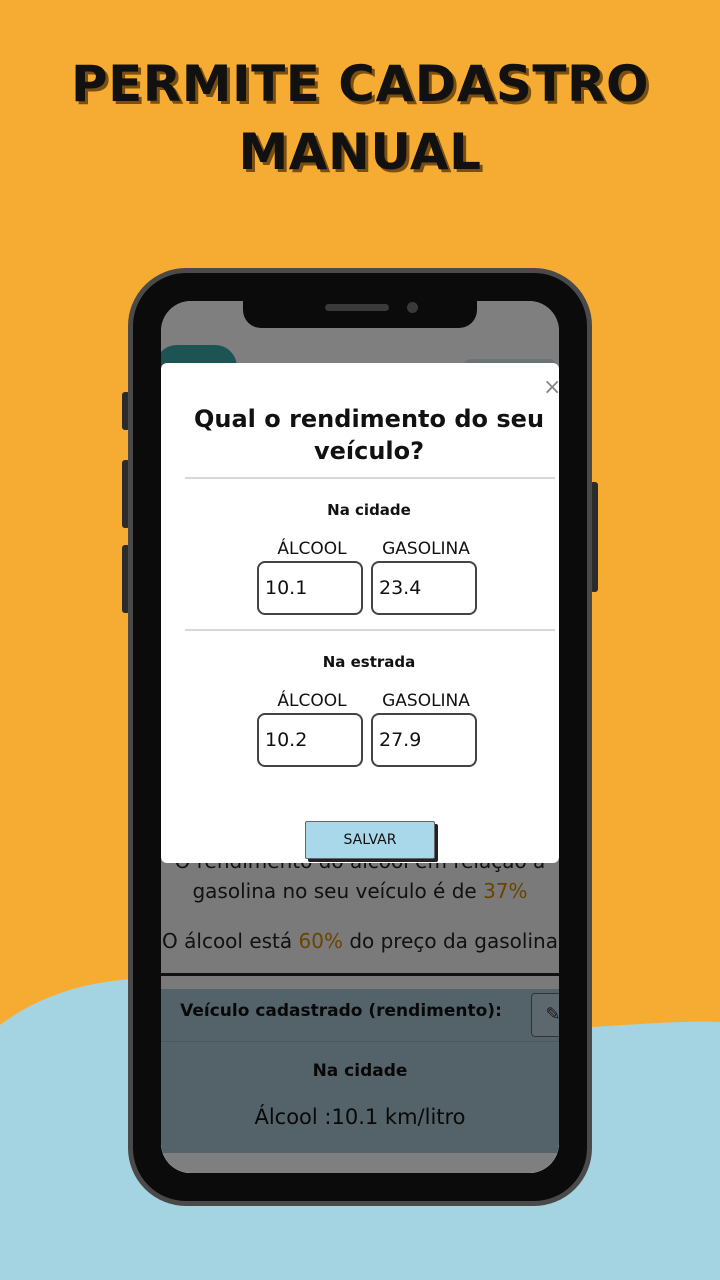 This screenshot has height=1280, width=720. I want to click on city-gasoline-label: GASOLINA, so click(426, 549).